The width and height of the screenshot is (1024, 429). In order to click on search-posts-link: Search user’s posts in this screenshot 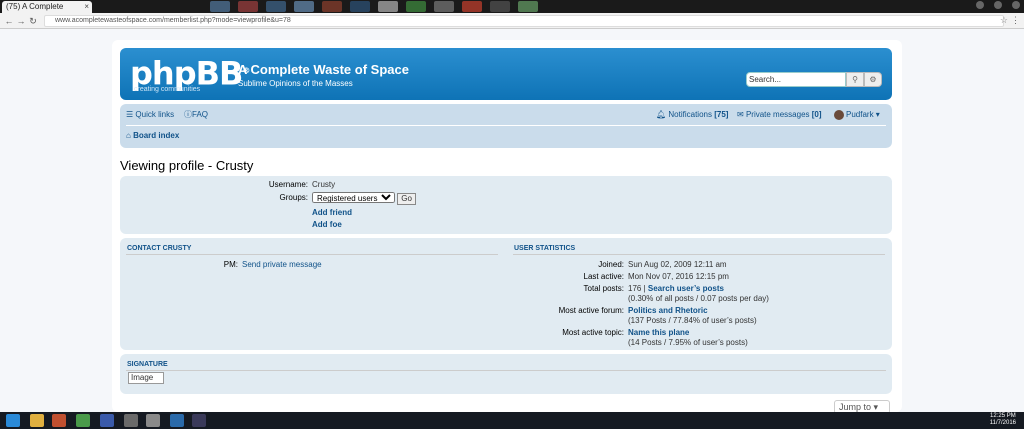, I will do `click(686, 288)`.